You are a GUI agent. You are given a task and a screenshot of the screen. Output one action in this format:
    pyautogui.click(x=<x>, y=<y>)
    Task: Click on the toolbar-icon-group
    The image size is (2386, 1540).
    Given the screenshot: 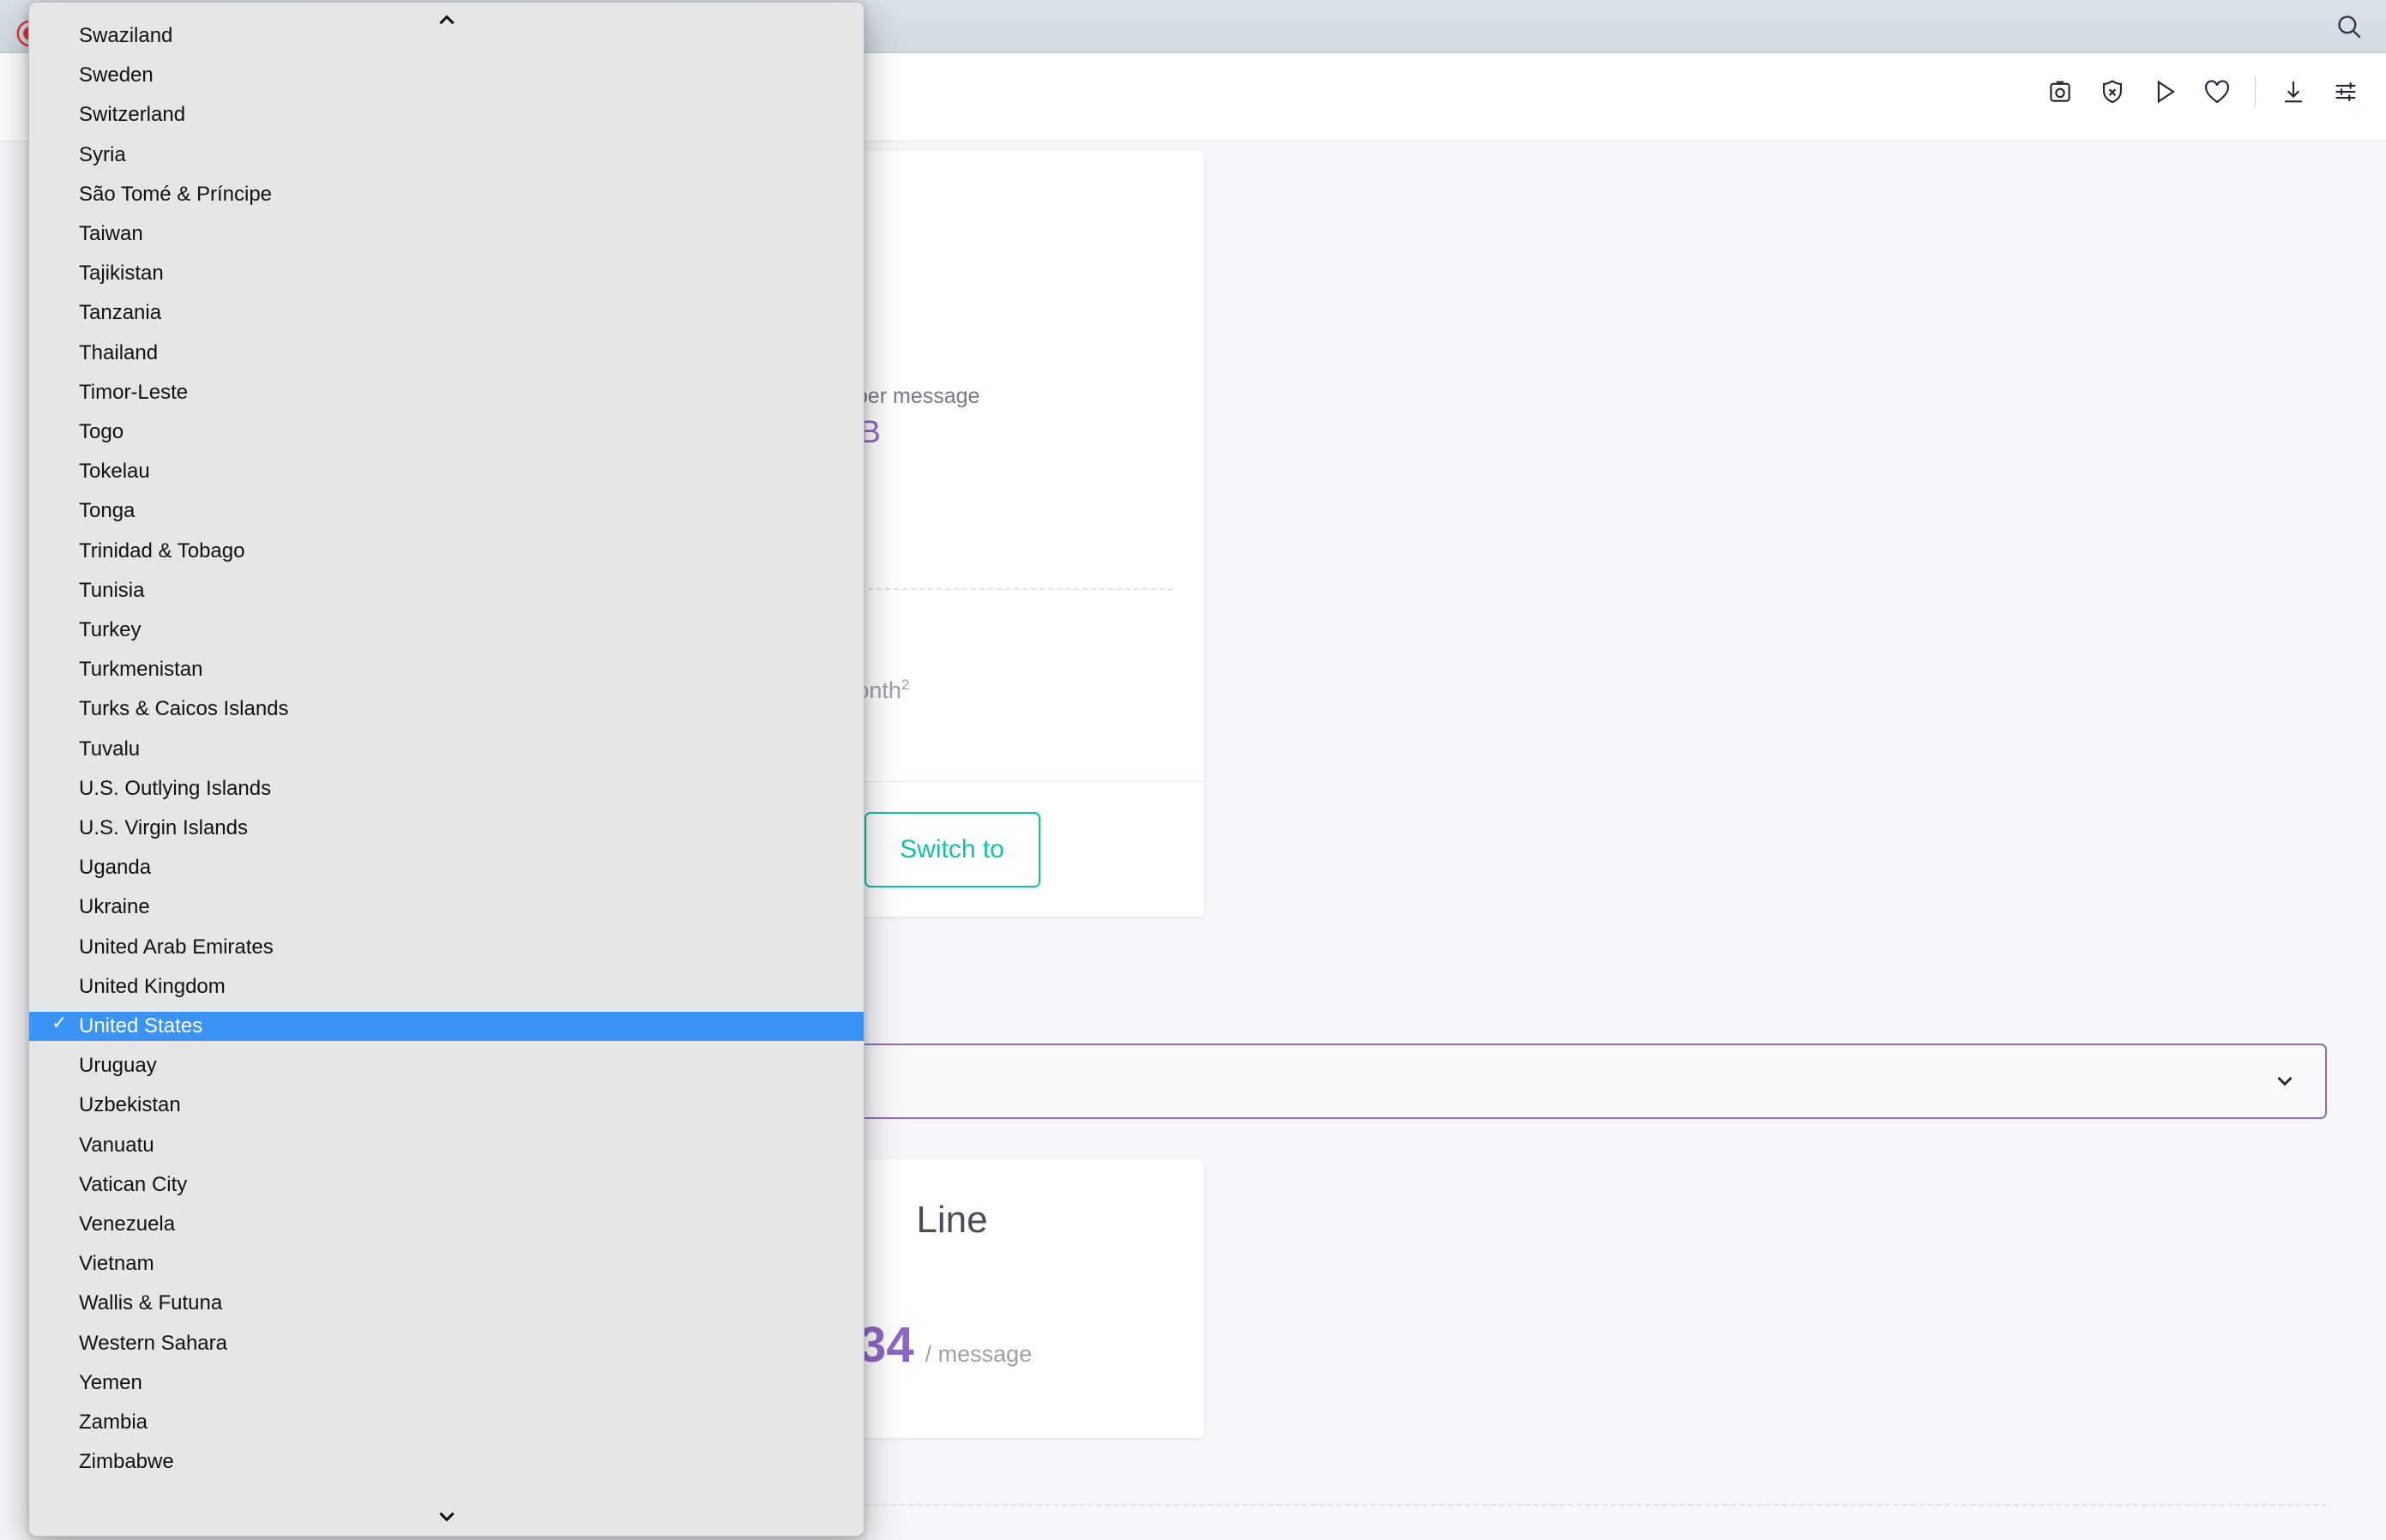 What is the action you would take?
    pyautogui.click(x=2203, y=91)
    